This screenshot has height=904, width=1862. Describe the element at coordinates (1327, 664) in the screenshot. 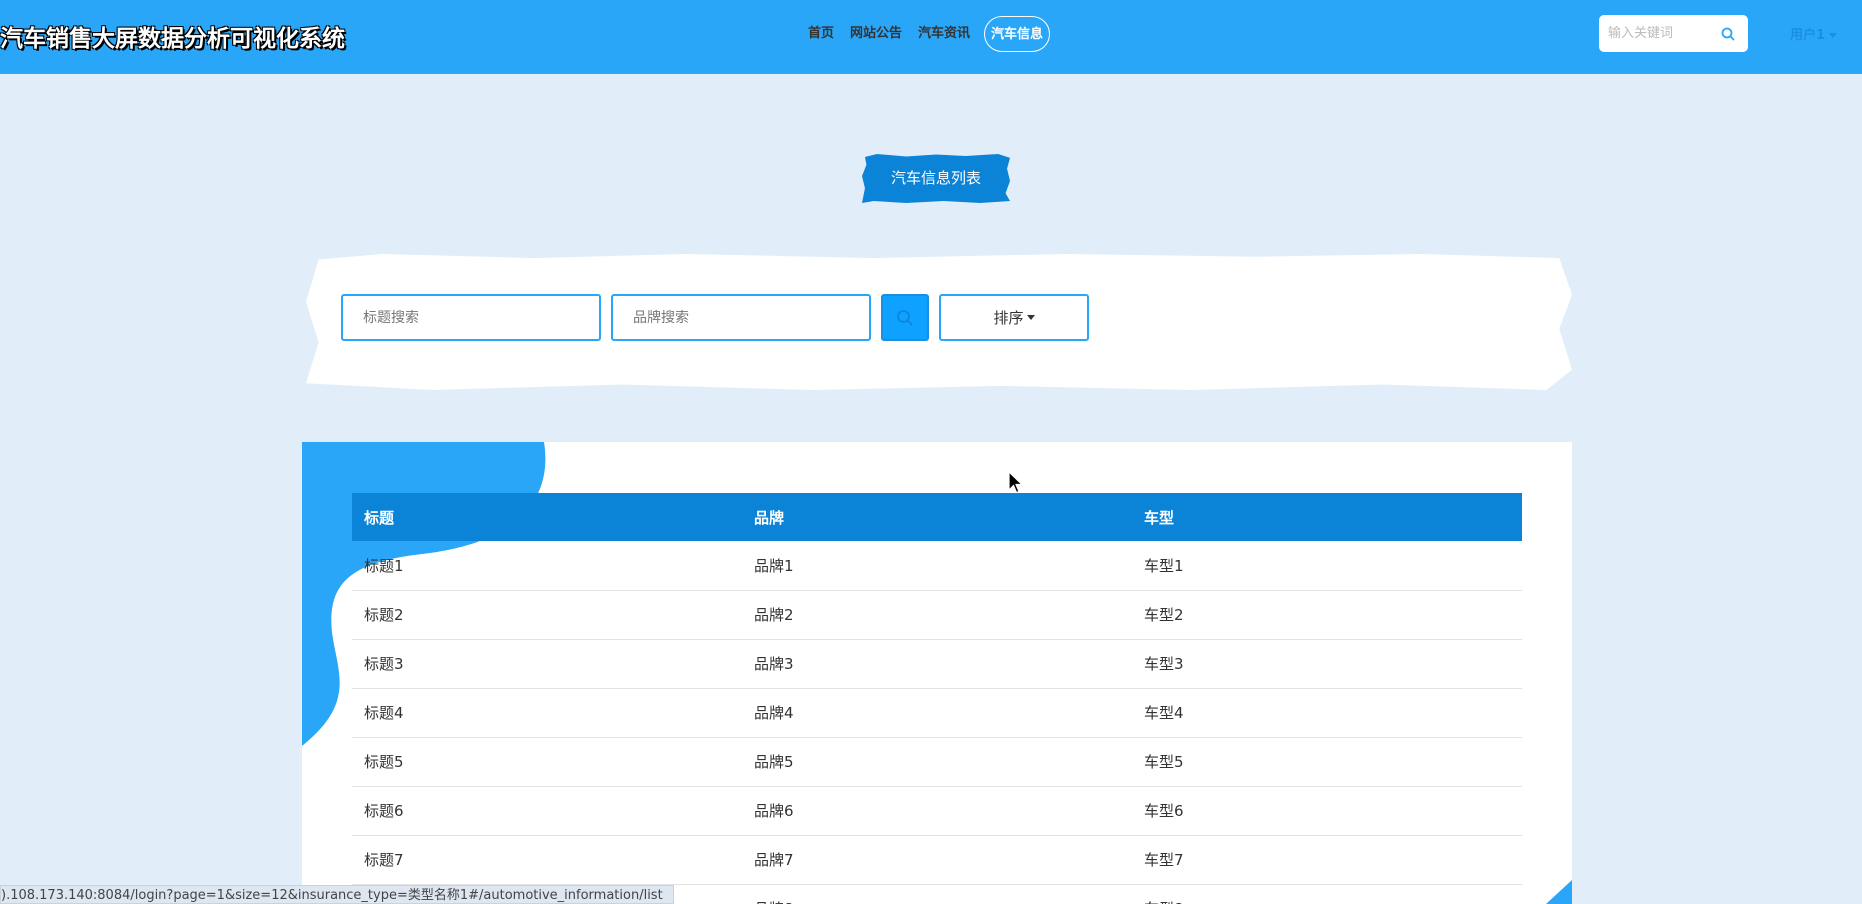

I see `cell-model: 车型3` at that location.